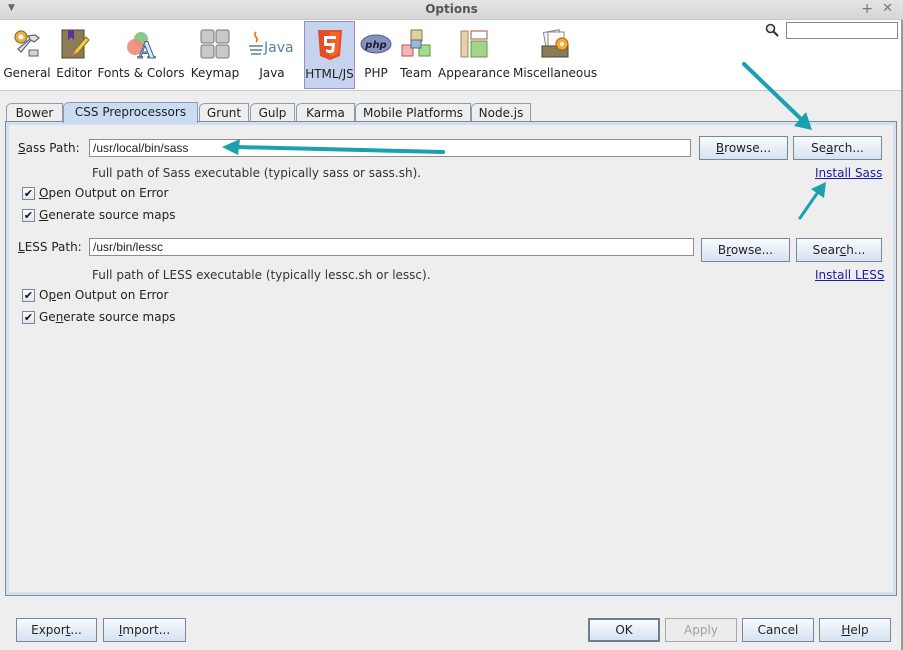 This screenshot has width=903, height=650. I want to click on window-title: Options, so click(451, 9).